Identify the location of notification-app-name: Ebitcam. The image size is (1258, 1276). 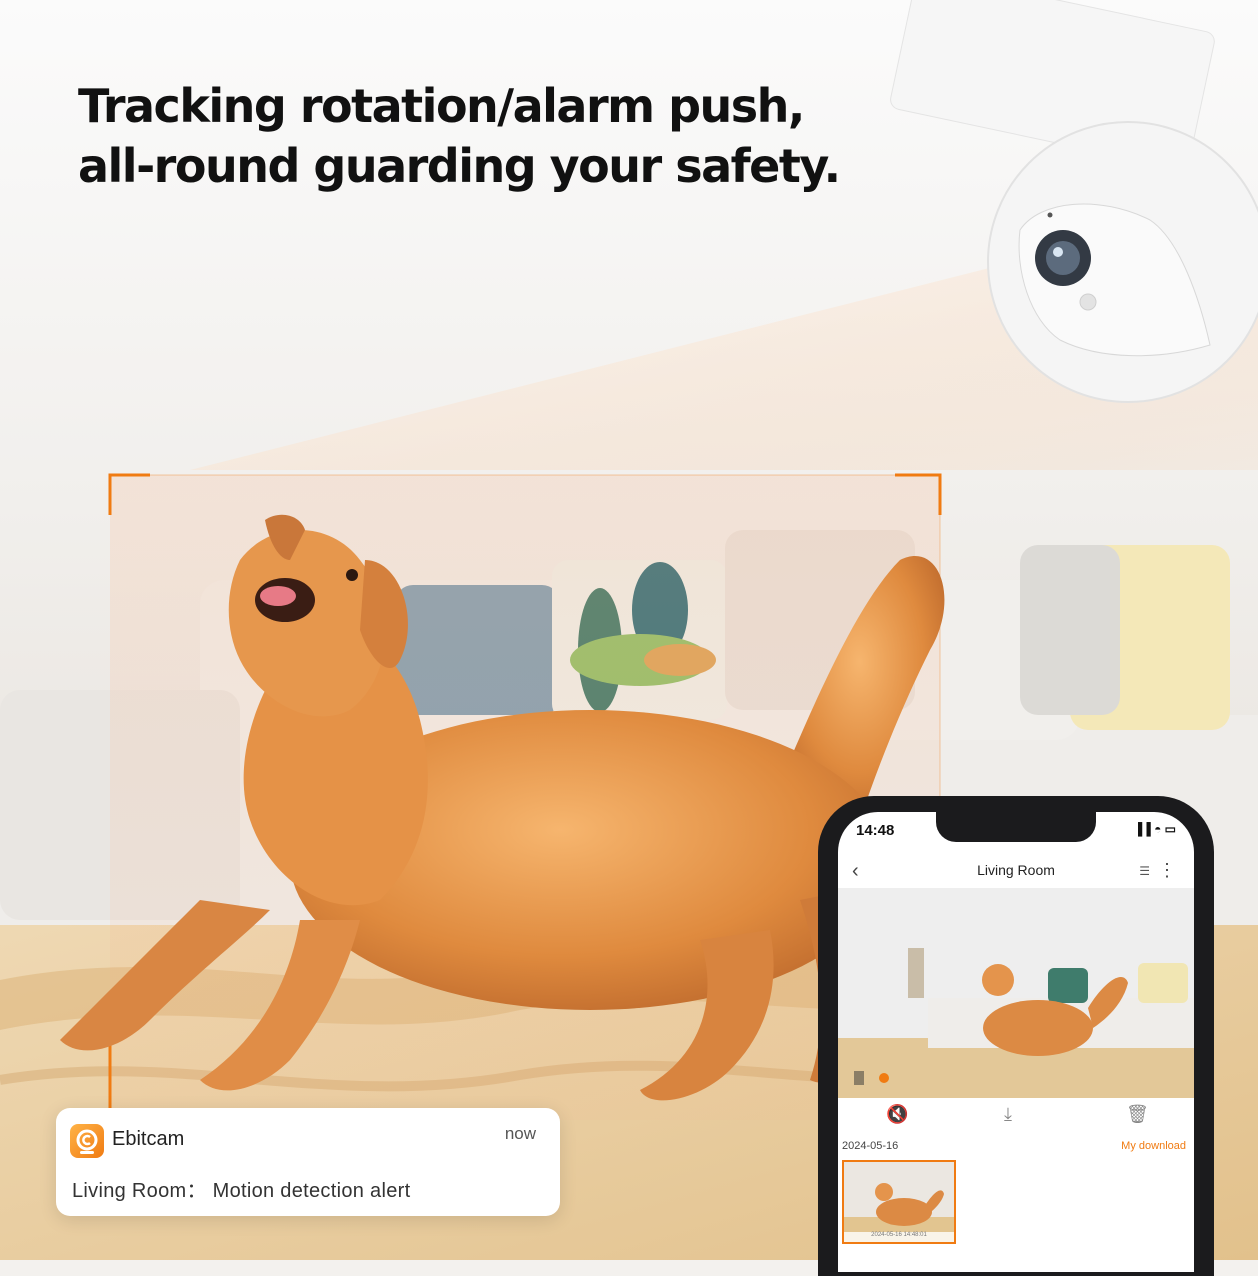
(148, 1139).